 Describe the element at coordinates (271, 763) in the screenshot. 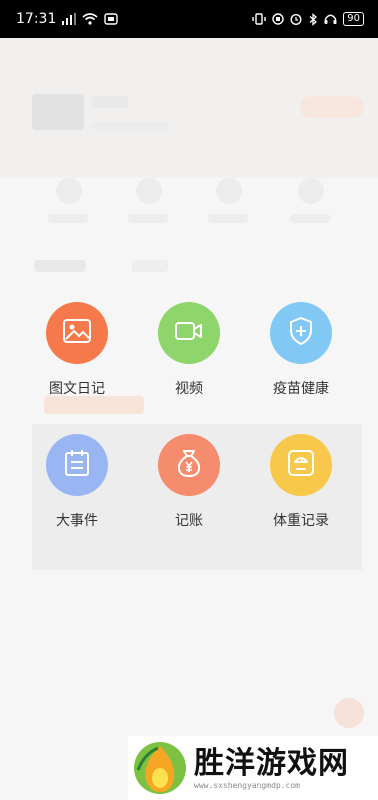

I see `watermark-title: 胜洋游戏网` at that location.